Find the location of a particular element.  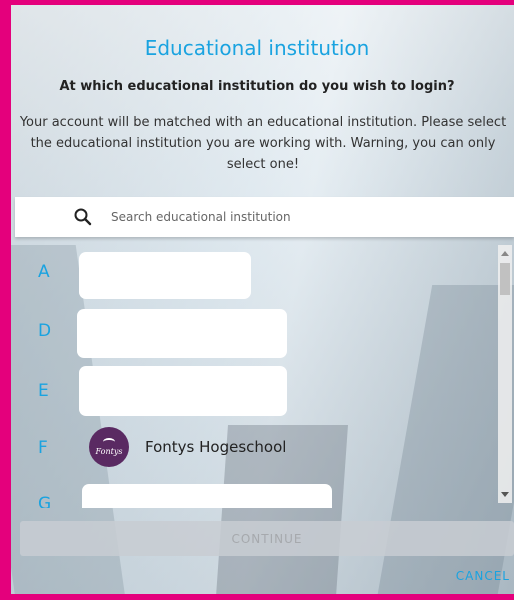

group-letter-e: E is located at coordinates (43, 391).